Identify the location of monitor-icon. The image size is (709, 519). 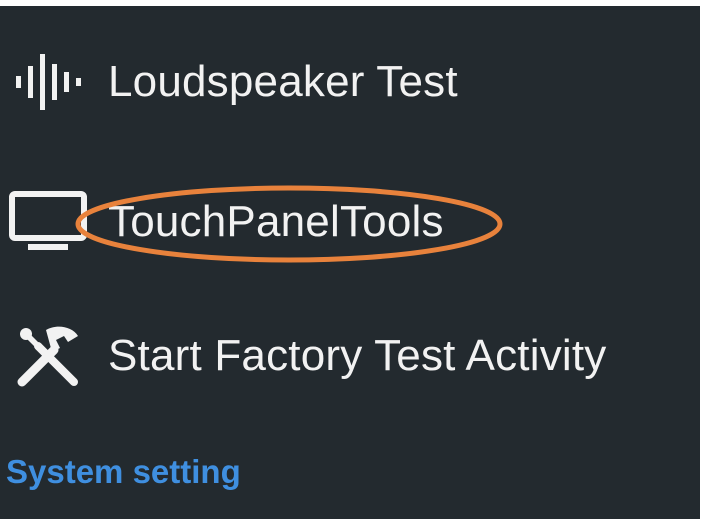
(48, 222).